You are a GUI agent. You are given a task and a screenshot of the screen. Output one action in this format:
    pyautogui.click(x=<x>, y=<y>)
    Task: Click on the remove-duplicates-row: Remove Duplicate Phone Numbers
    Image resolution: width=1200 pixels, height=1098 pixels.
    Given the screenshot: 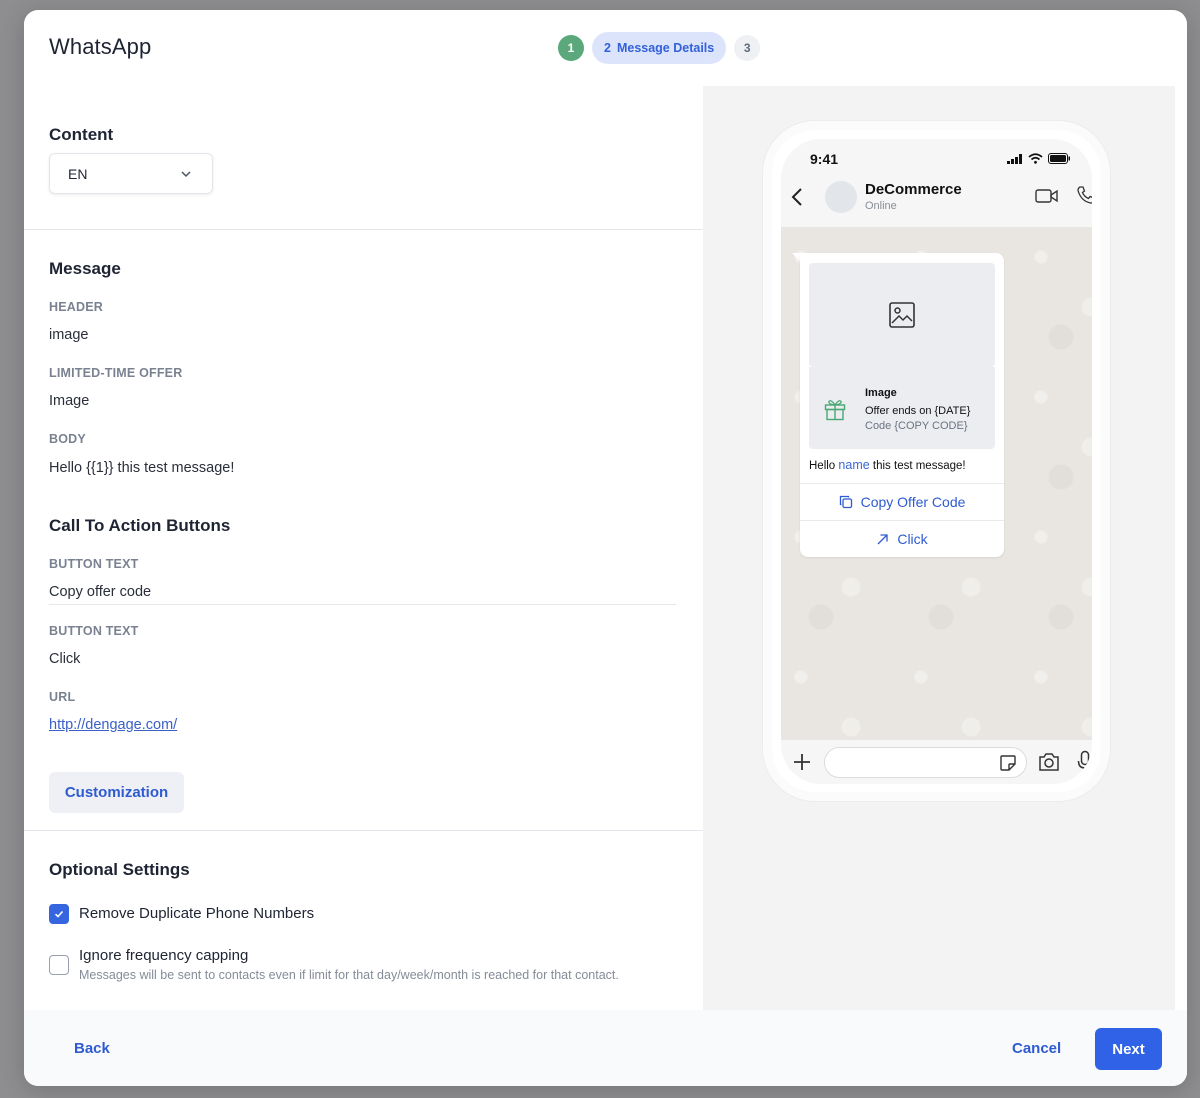 What is the action you would take?
    pyautogui.click(x=181, y=914)
    